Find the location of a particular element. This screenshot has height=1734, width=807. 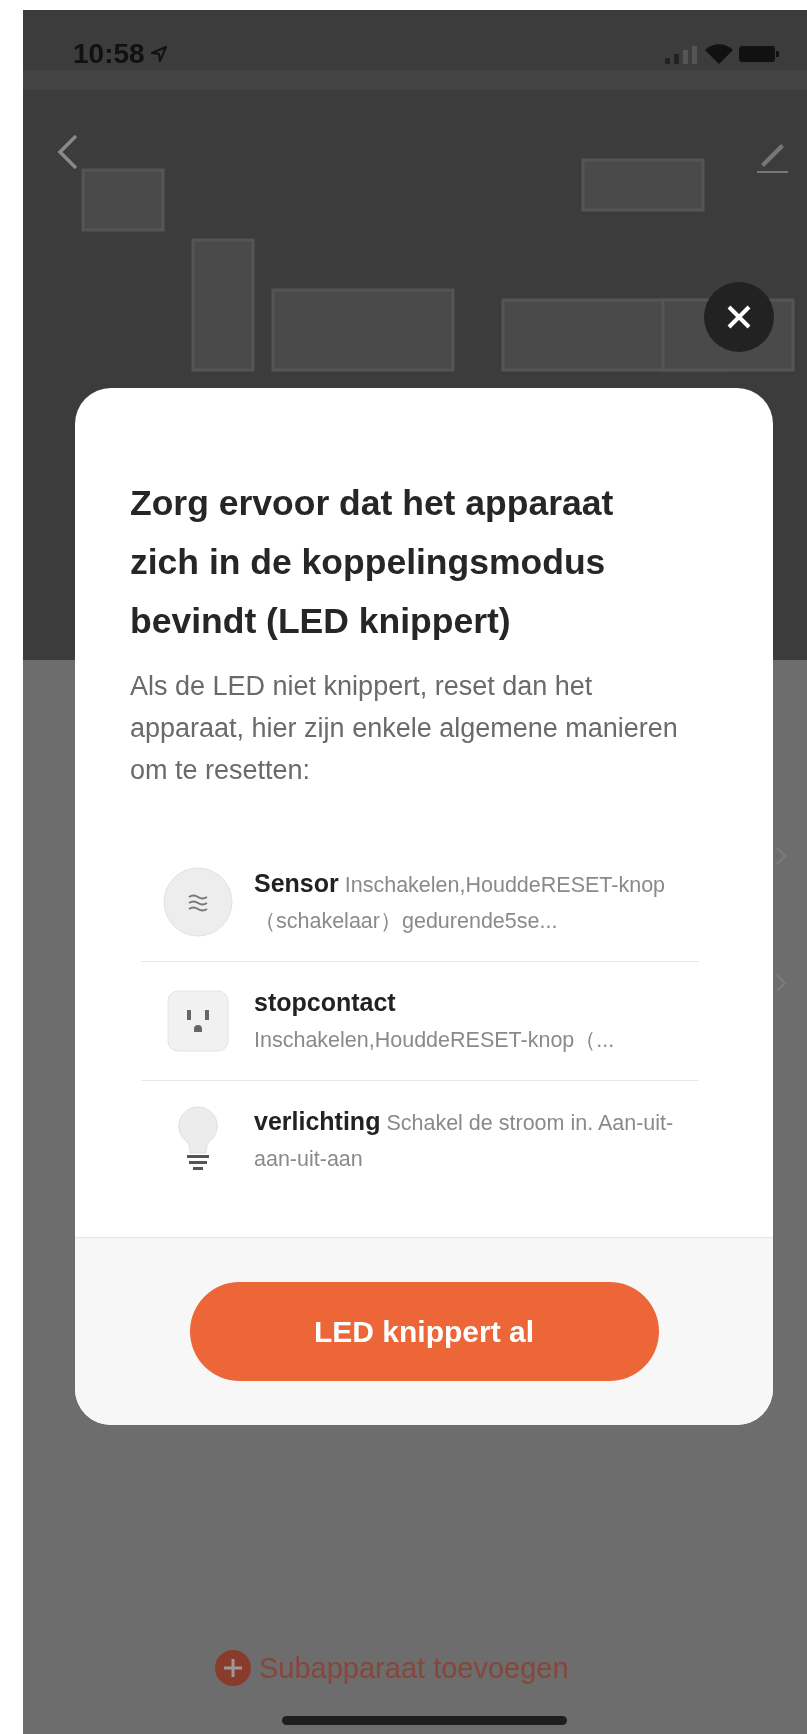

back-icon is located at coordinates (68, 152).